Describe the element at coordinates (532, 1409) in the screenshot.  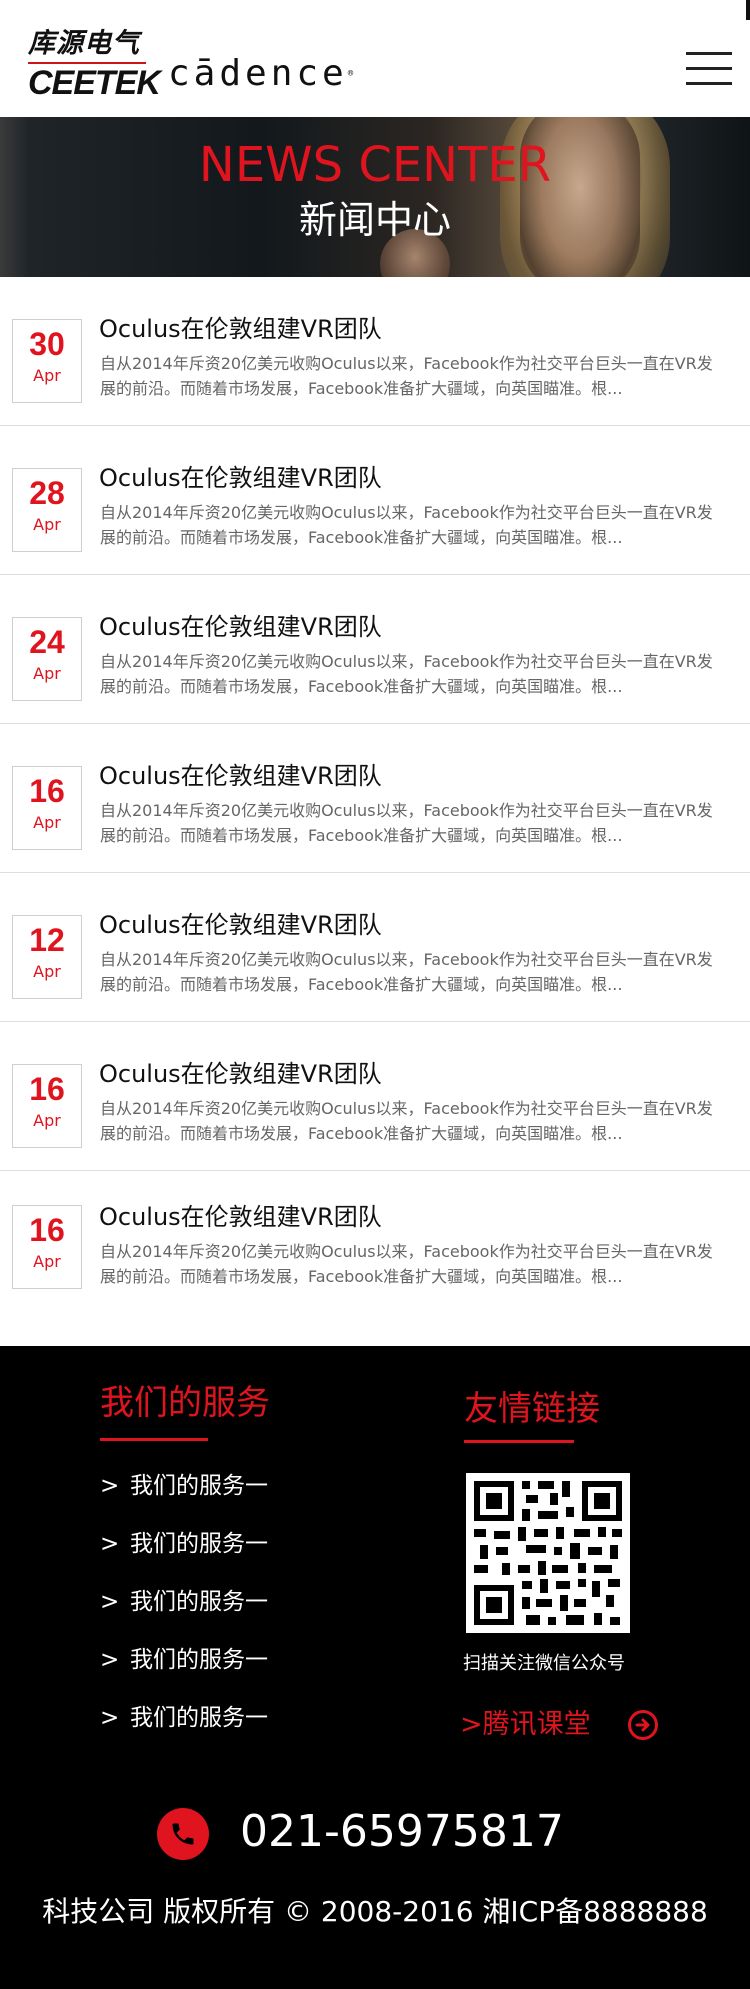
I see `links-title: 友情链接` at that location.